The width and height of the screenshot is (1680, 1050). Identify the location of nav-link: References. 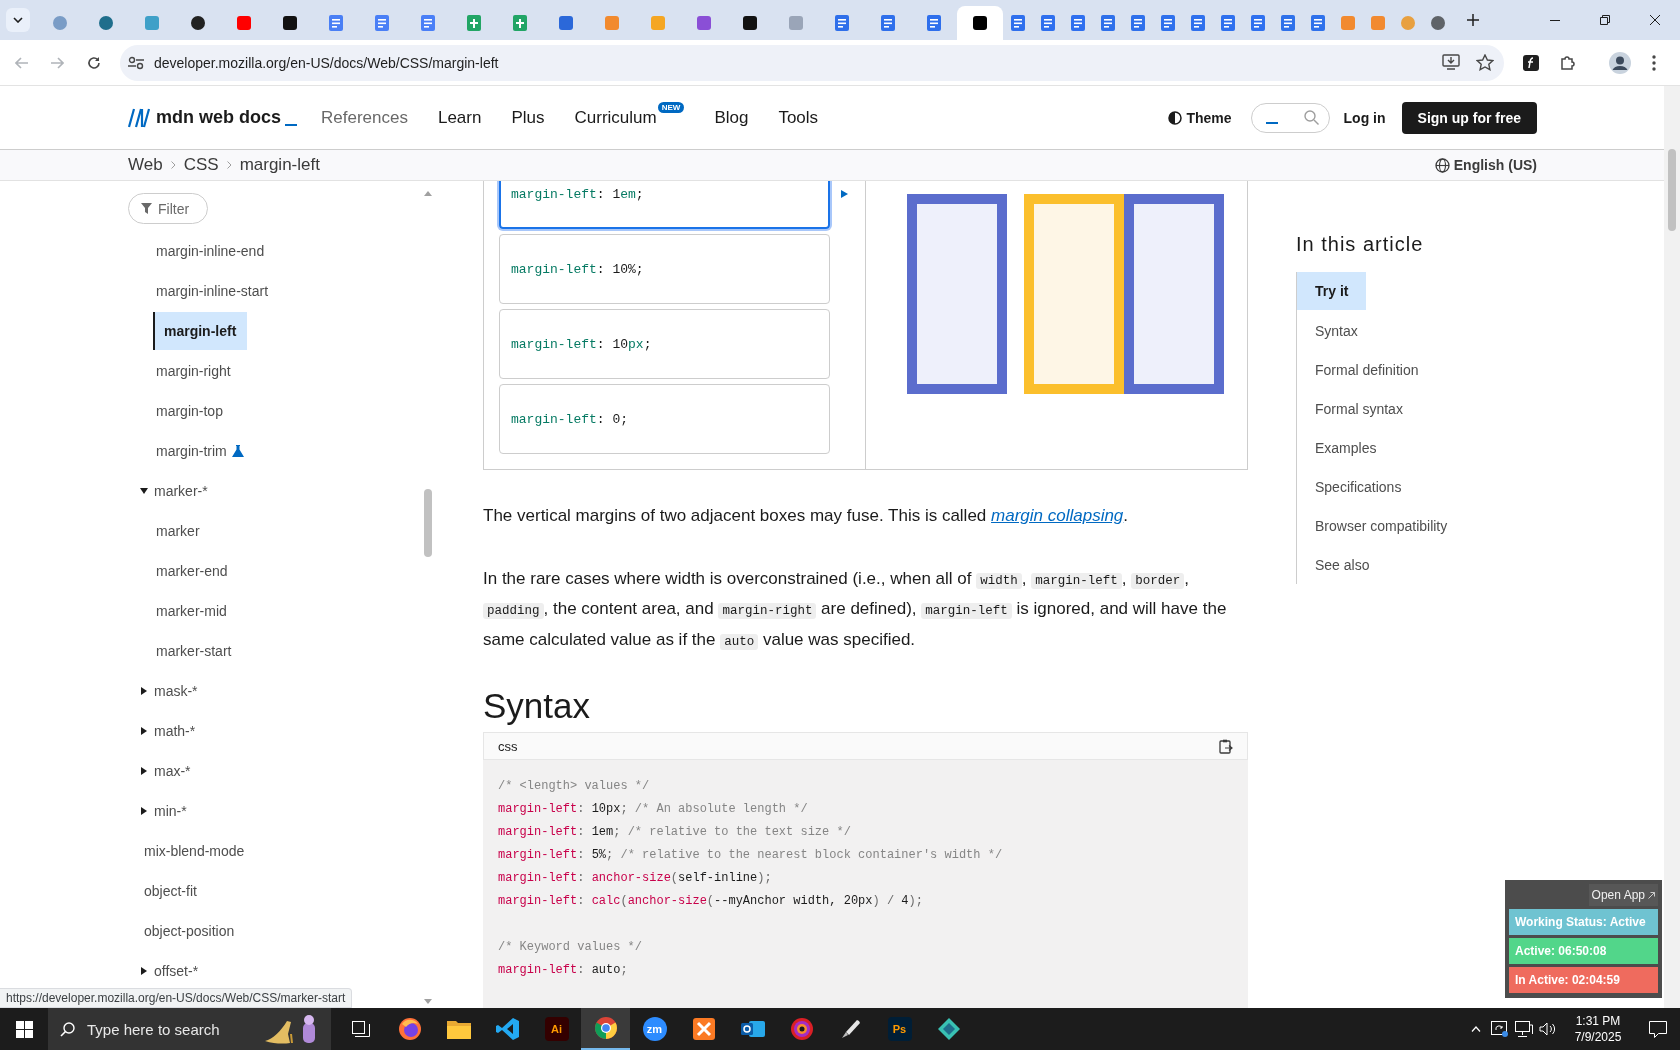
(364, 117).